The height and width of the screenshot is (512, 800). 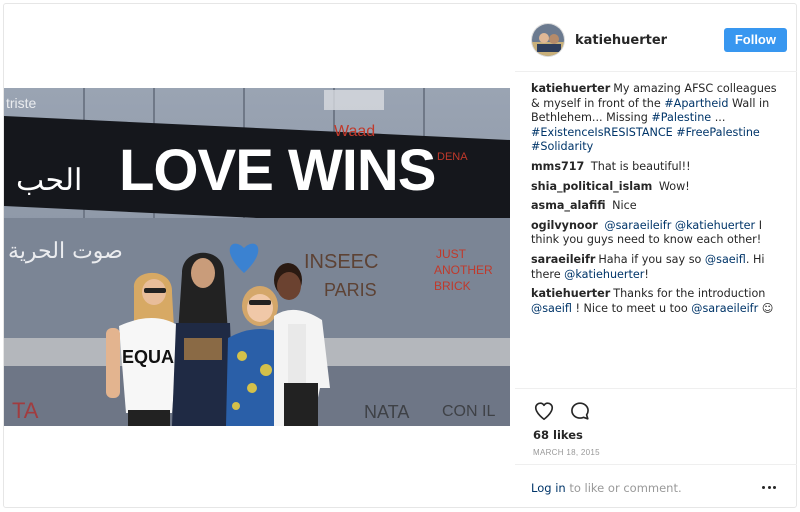 I want to click on avatar, so click(x=548, y=40).